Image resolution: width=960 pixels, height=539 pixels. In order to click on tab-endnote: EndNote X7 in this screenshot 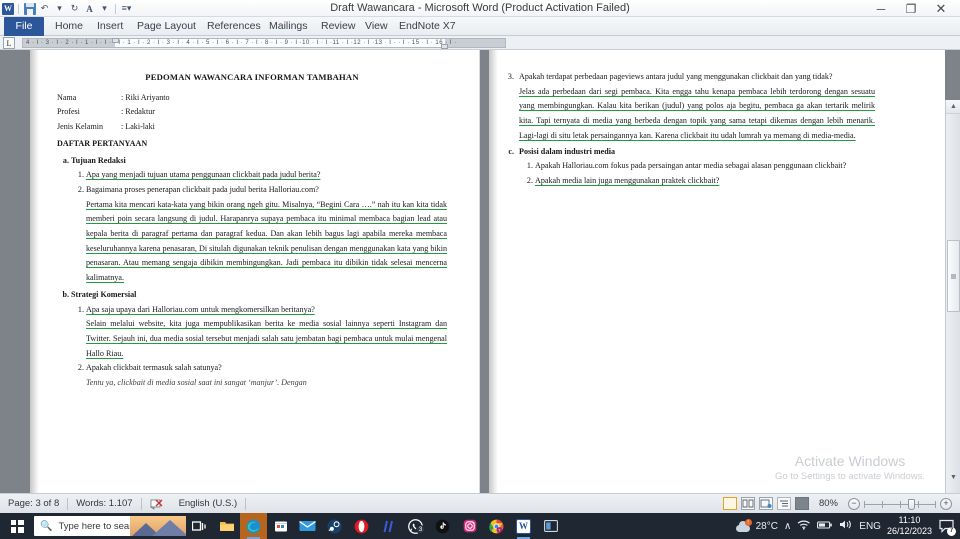, I will do `click(424, 26)`.